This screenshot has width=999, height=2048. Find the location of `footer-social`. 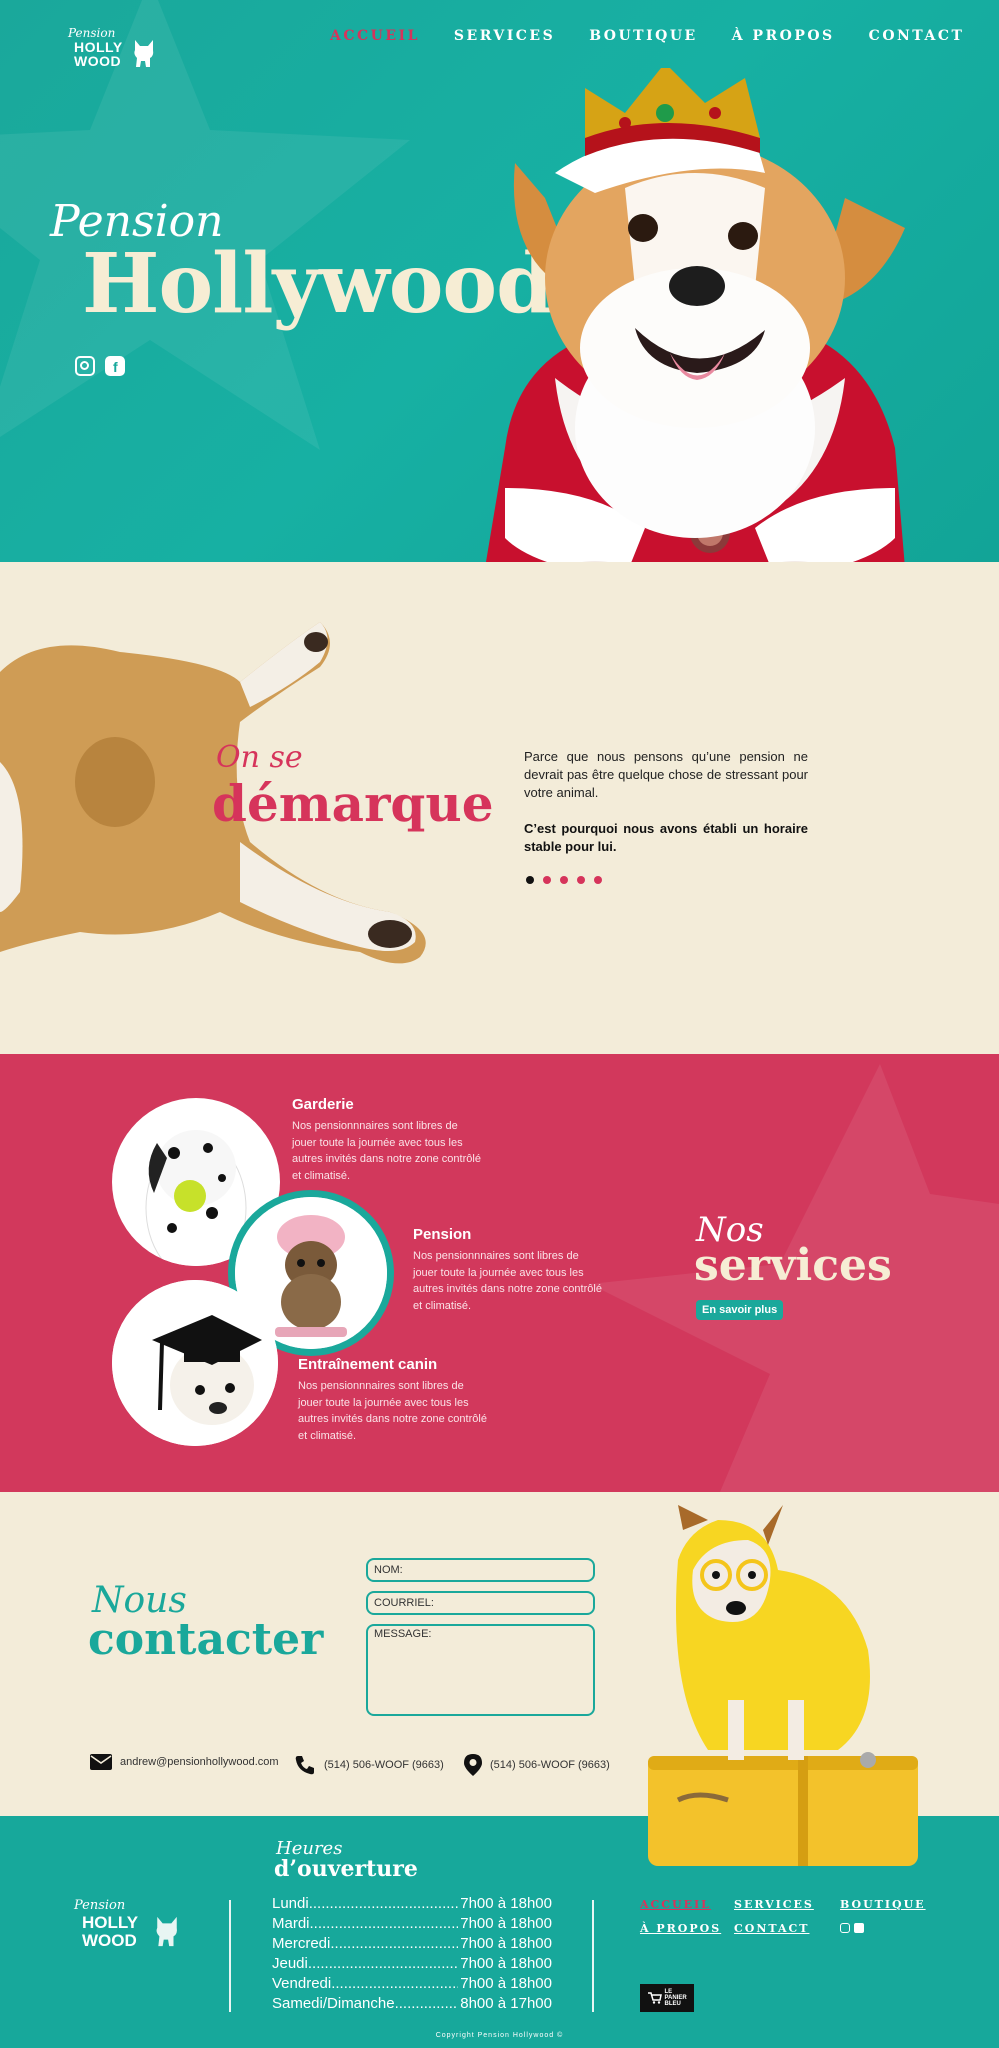

footer-social is located at coordinates (852, 1928).